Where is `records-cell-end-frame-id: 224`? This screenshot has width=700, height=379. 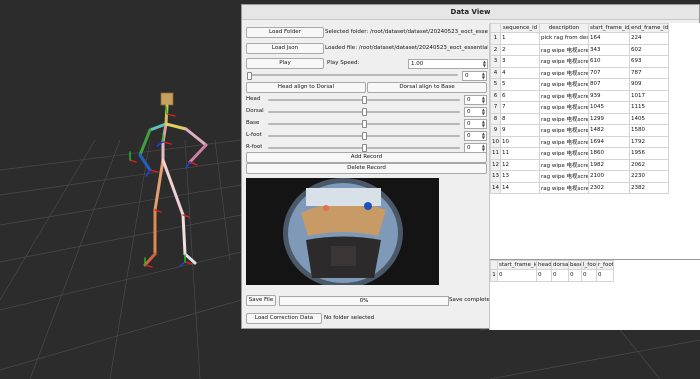 records-cell-end-frame-id: 224 is located at coordinates (649, 38).